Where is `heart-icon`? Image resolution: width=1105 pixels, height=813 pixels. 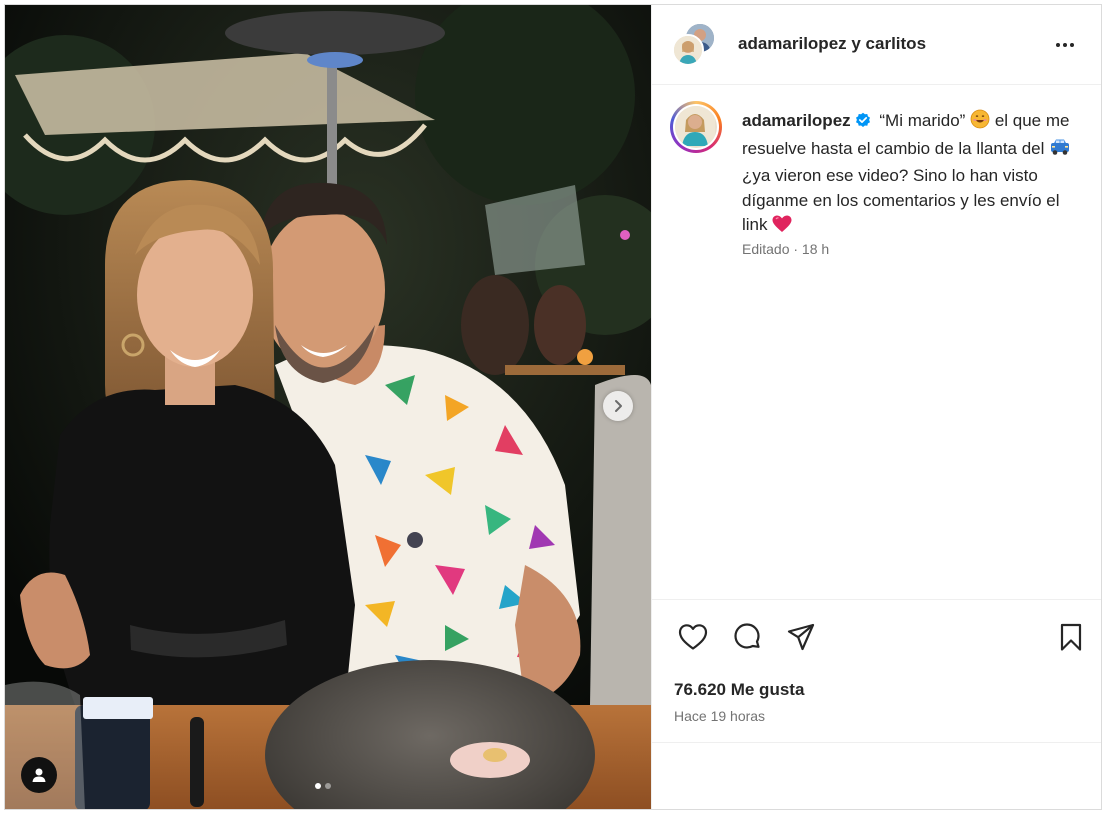 heart-icon is located at coordinates (693, 637).